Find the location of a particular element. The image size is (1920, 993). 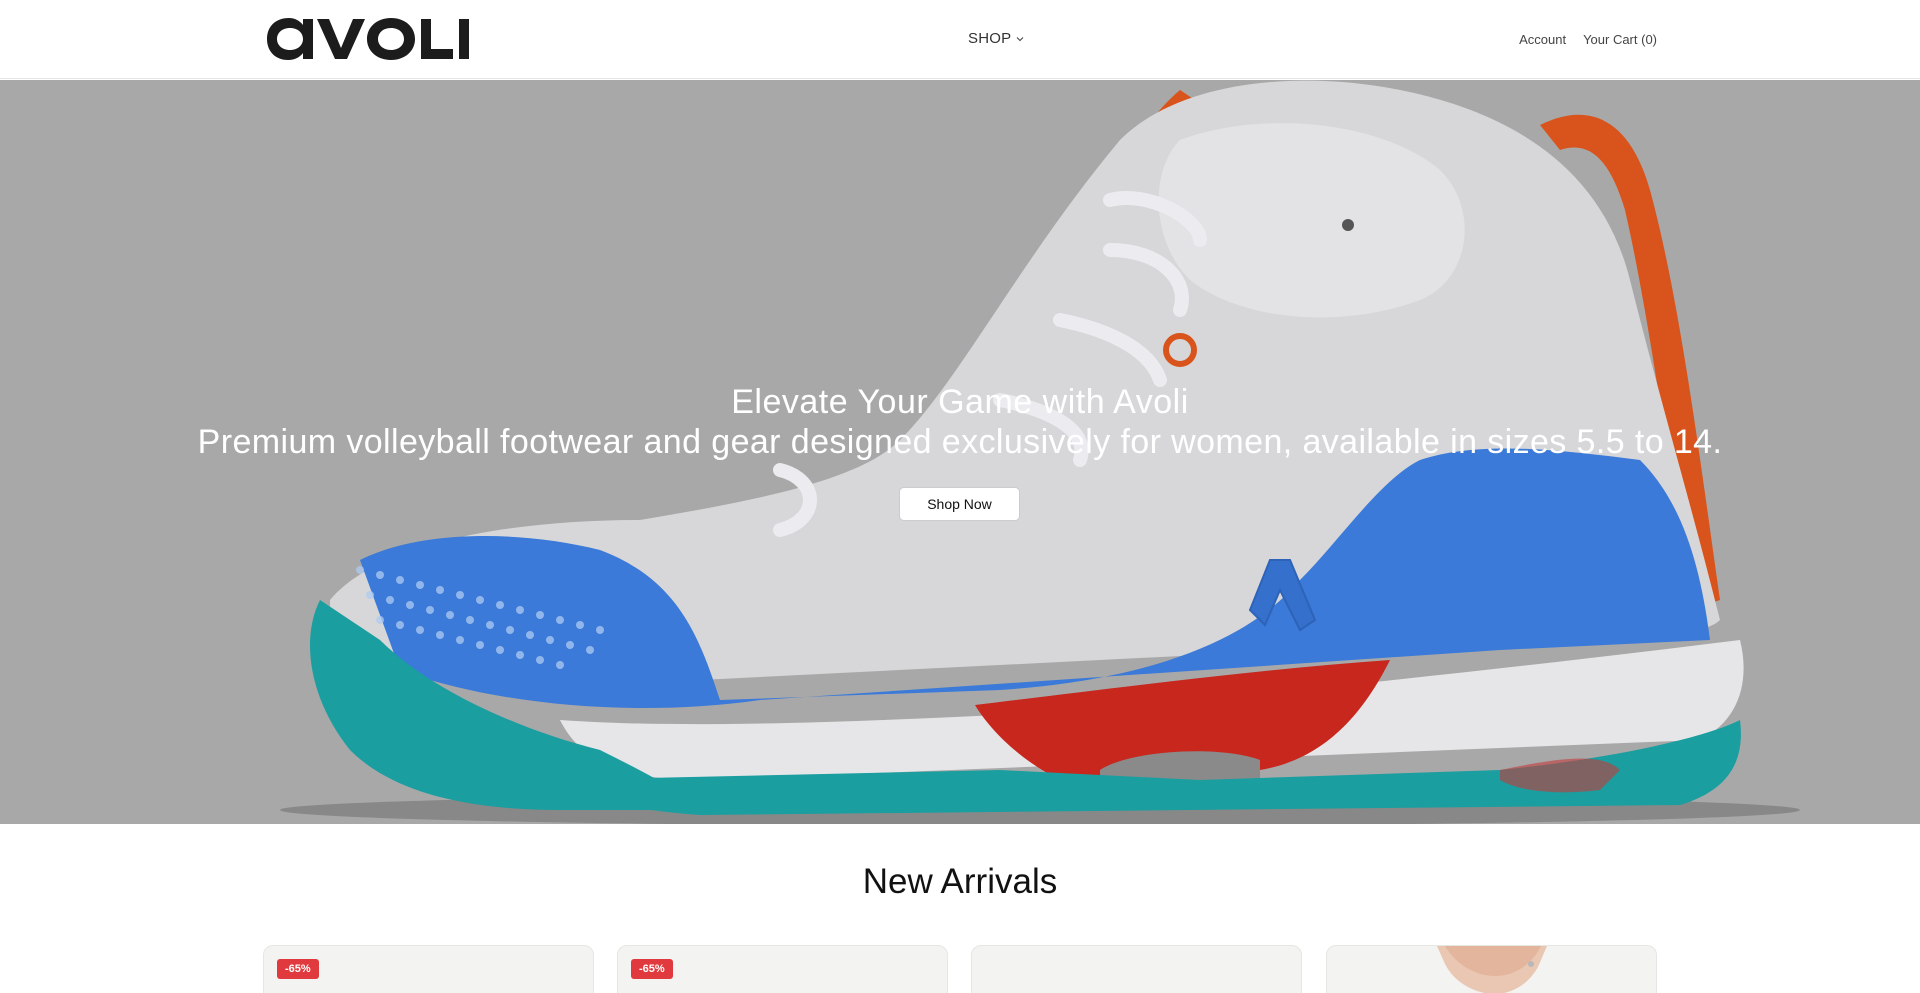

shop-now-button: Shop Now is located at coordinates (959, 504).